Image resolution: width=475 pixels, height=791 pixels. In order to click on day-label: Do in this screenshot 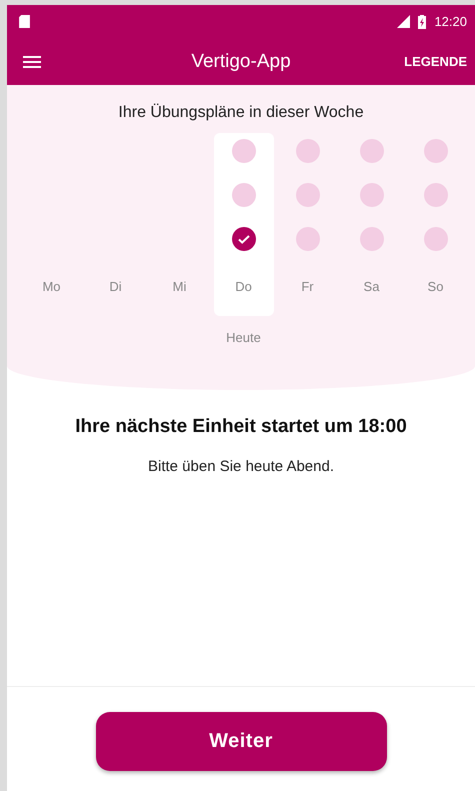, I will do `click(243, 286)`.